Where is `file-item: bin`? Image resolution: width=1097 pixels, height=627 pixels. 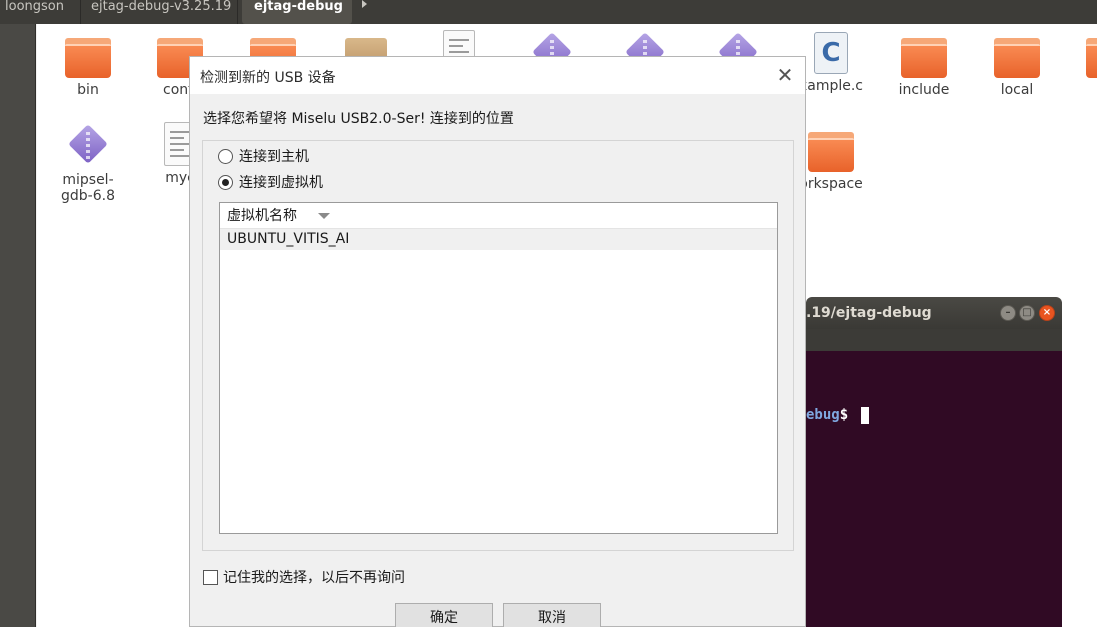 file-item: bin is located at coordinates (88, 68).